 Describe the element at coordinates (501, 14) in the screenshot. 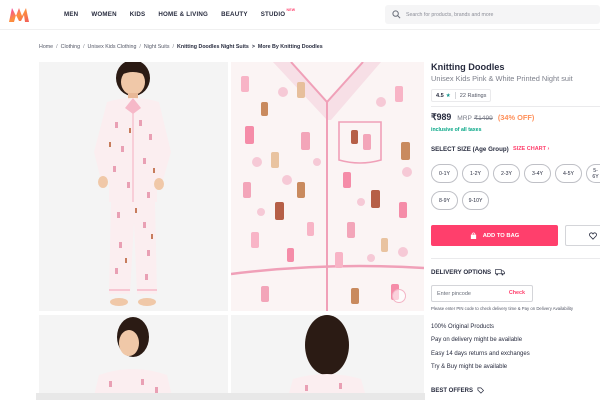

I see `search-input` at that location.